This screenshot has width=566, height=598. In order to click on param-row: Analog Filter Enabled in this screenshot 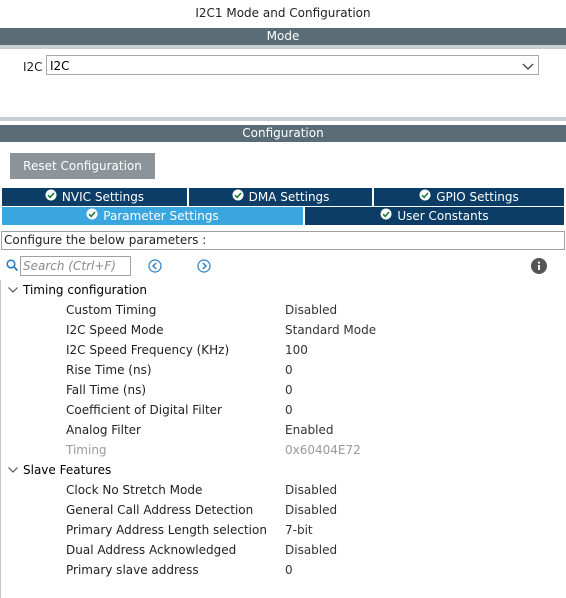, I will do `click(283, 430)`.